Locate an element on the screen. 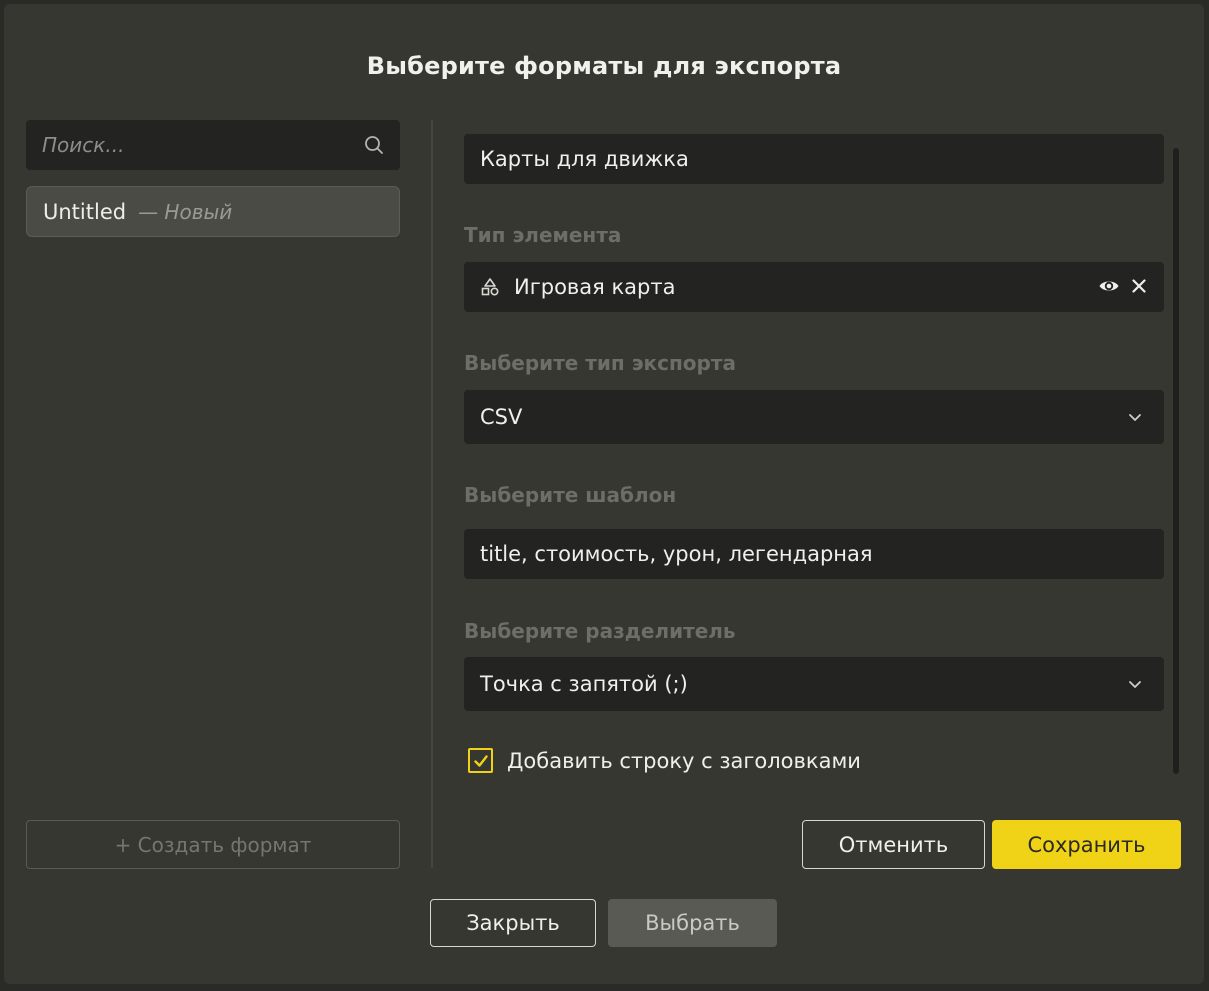  dialog-title: Выберите форматы для экспорта is located at coordinates (604, 66).